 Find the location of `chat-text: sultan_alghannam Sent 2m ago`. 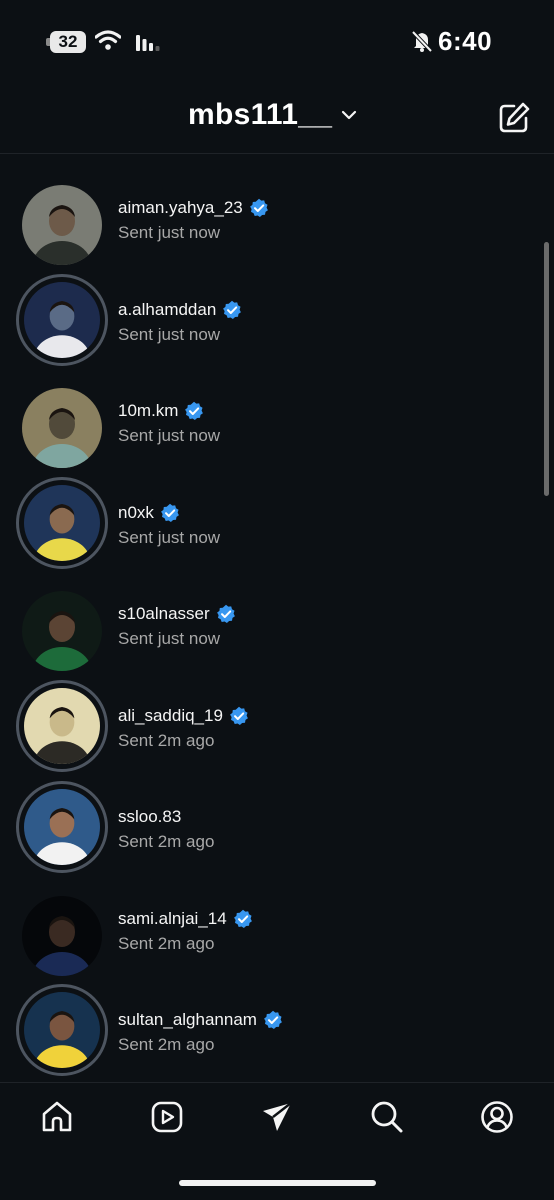

chat-text: sultan_alghannam Sent 2m ago is located at coordinates (200, 1032).